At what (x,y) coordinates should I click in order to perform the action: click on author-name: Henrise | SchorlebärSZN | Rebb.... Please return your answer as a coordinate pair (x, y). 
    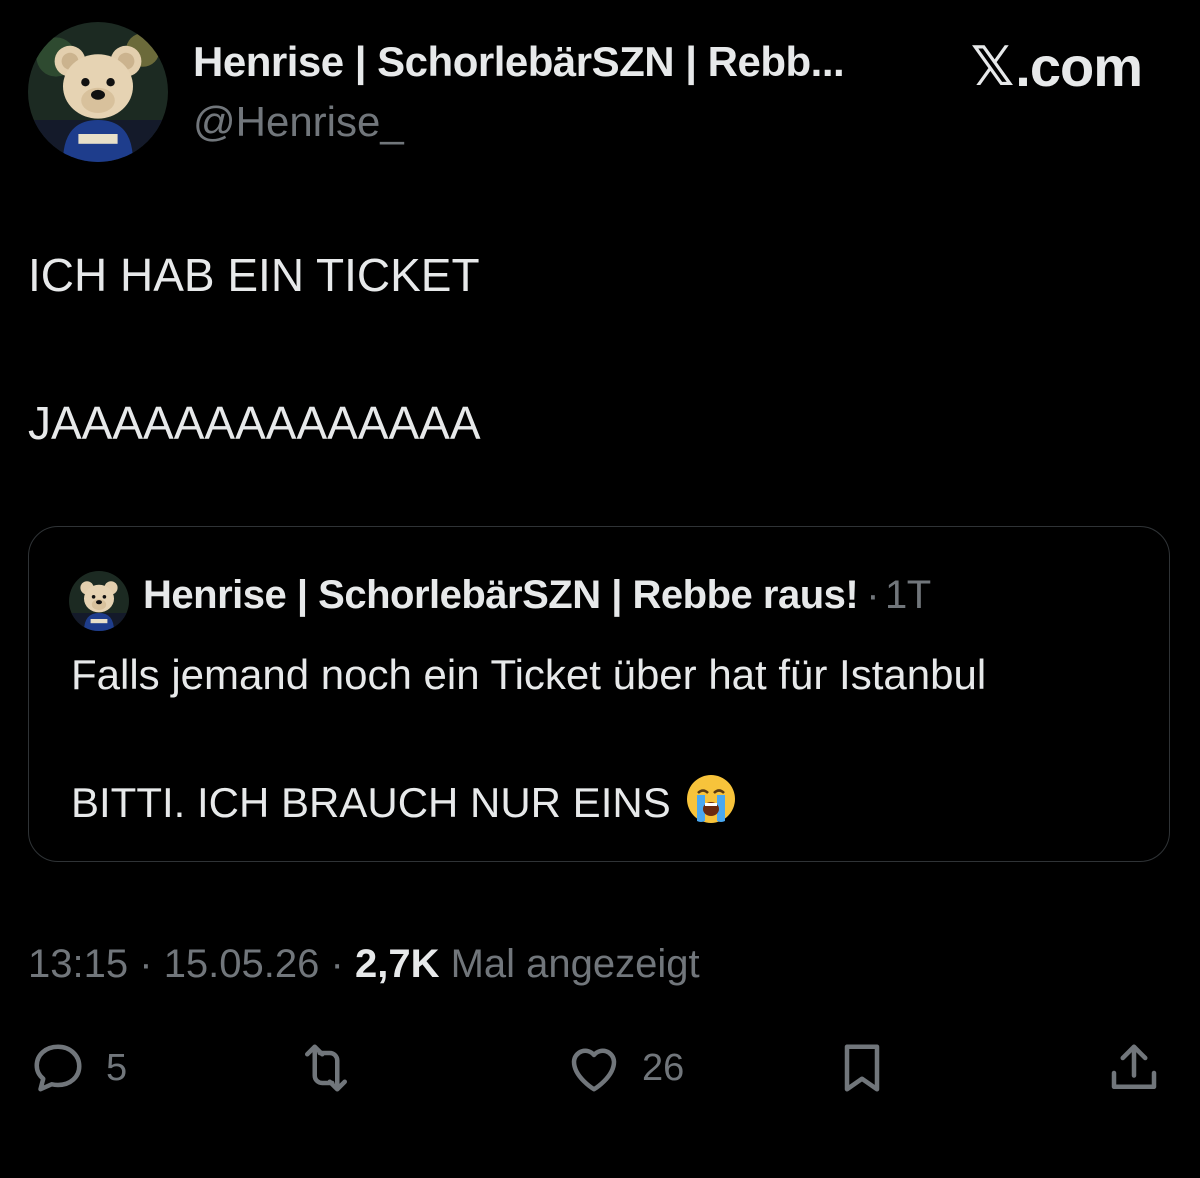
    Looking at the image, I should click on (519, 62).